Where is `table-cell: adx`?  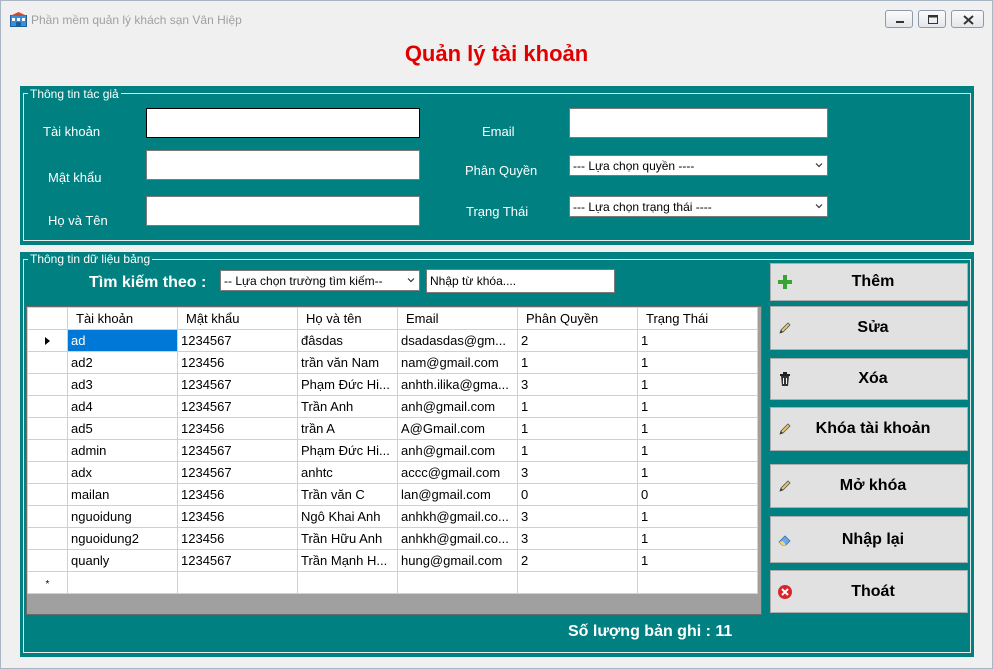
table-cell: adx is located at coordinates (122, 472).